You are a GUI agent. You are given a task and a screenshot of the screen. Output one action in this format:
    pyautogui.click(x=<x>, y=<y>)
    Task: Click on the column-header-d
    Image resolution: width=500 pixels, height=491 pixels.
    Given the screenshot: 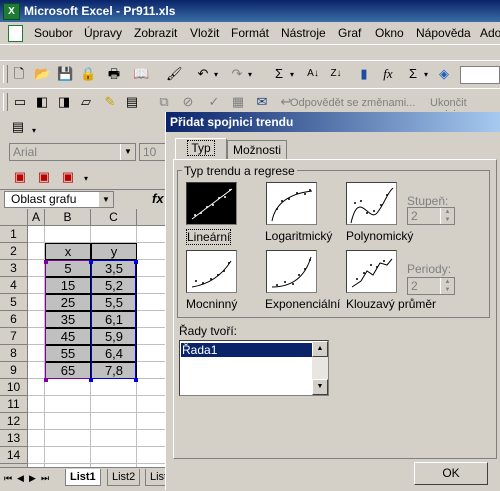 What is the action you would take?
    pyautogui.click(x=151, y=217)
    